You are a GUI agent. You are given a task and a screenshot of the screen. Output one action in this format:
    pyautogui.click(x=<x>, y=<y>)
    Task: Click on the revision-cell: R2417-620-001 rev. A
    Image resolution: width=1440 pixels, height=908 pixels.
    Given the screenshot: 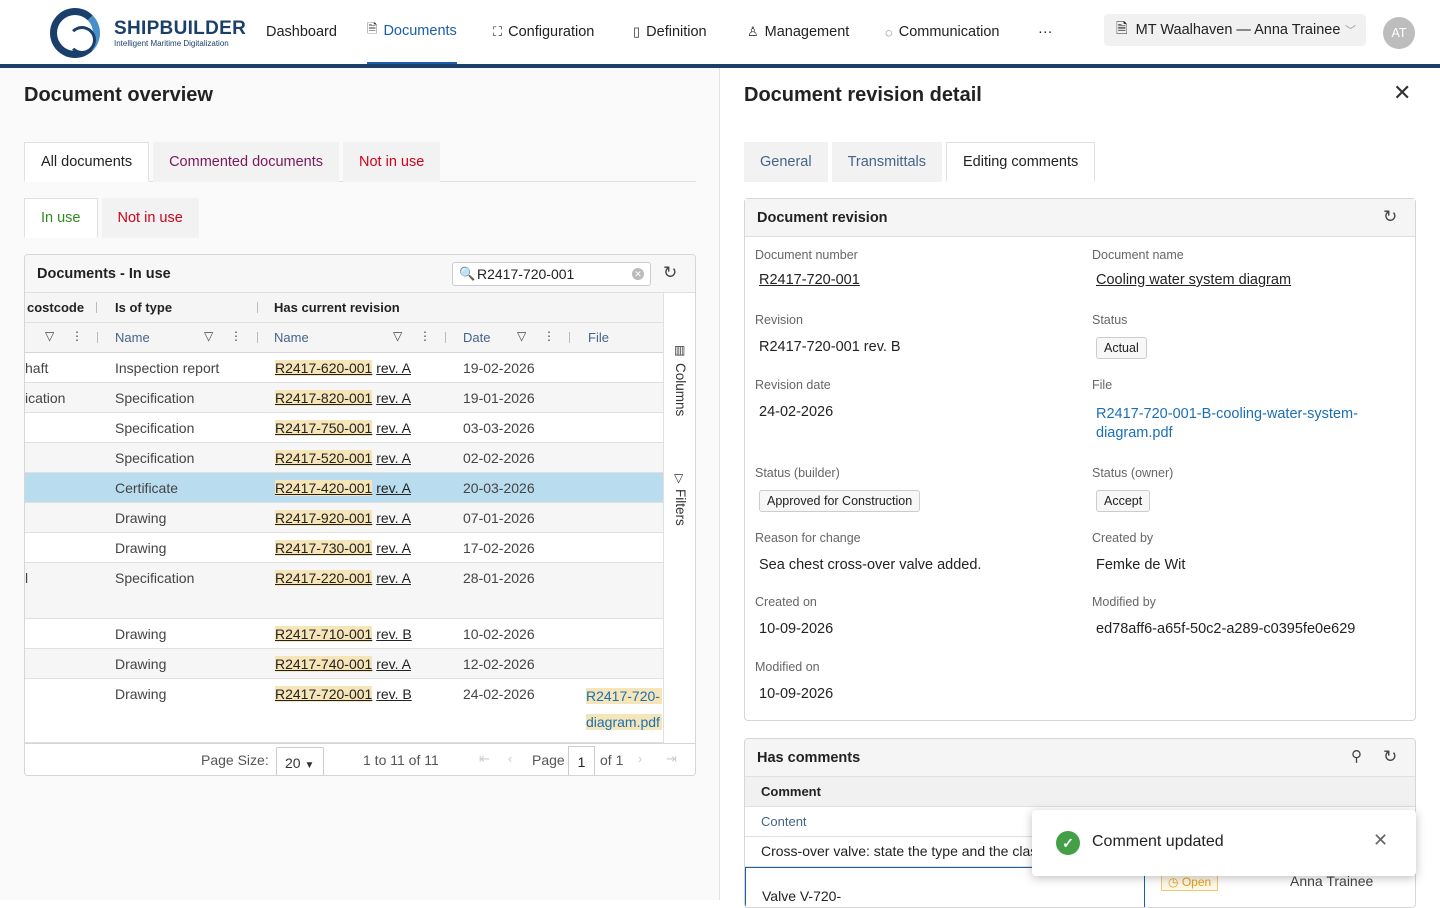 What is the action you would take?
    pyautogui.click(x=343, y=368)
    